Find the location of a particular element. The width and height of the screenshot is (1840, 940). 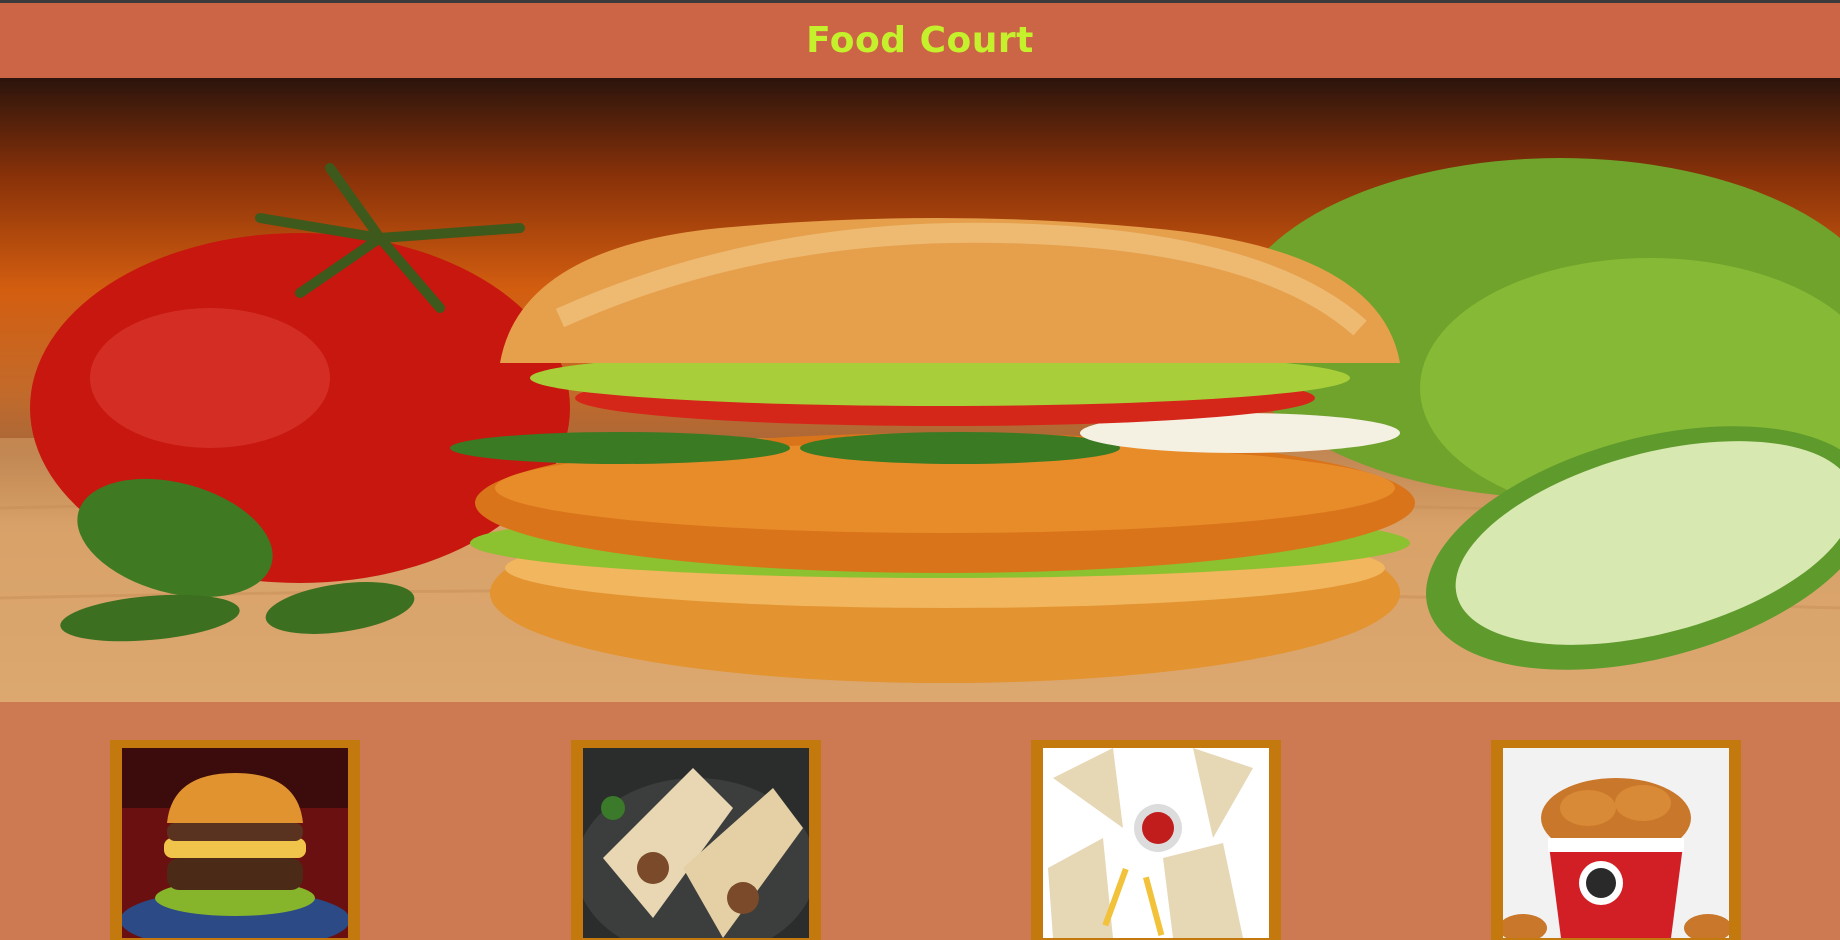

wraps-image is located at coordinates (696, 843).